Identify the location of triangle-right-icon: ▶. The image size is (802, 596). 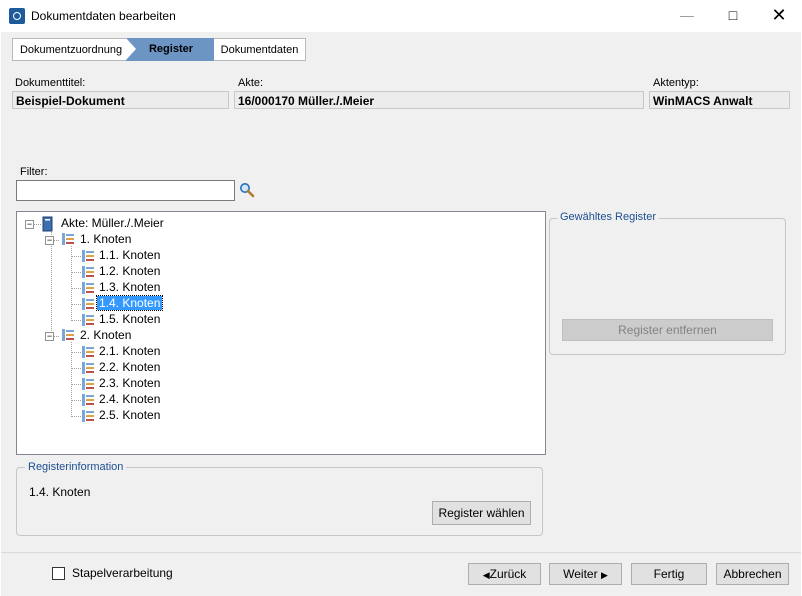
(604, 575).